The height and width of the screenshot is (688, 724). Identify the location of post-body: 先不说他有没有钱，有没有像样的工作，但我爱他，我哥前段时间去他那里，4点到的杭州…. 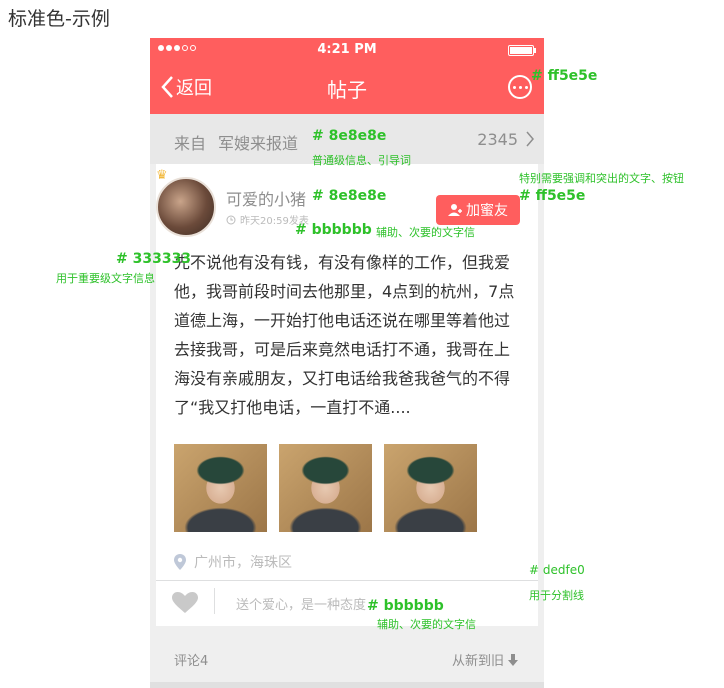
(344, 335).